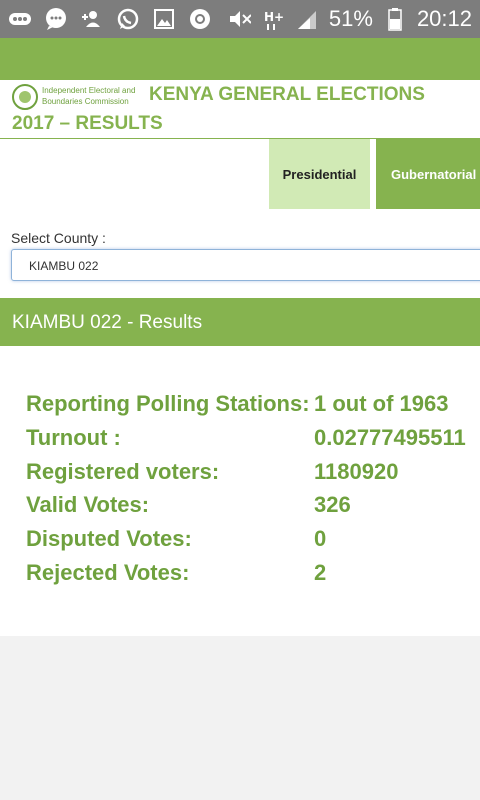 This screenshot has width=480, height=800. What do you see at coordinates (123, 471) in the screenshot?
I see `stat-label: Registered voters:` at bounding box center [123, 471].